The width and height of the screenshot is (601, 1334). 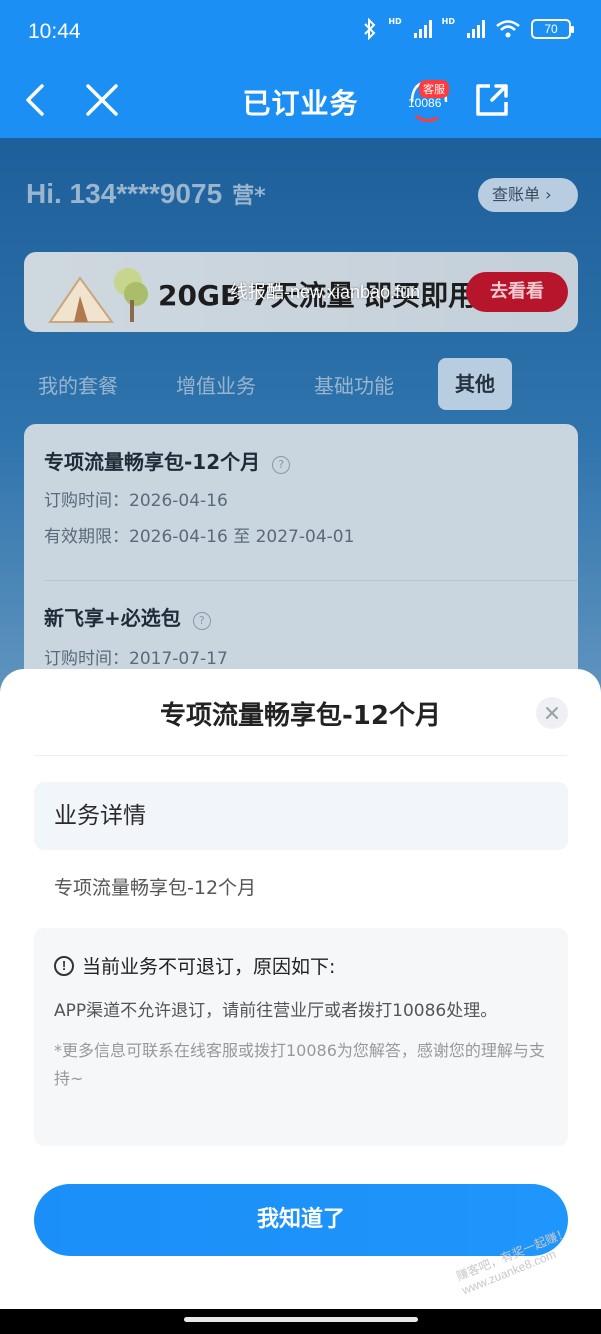 What do you see at coordinates (301, 816) in the screenshot?
I see `detail-section-header: 业务详情` at bounding box center [301, 816].